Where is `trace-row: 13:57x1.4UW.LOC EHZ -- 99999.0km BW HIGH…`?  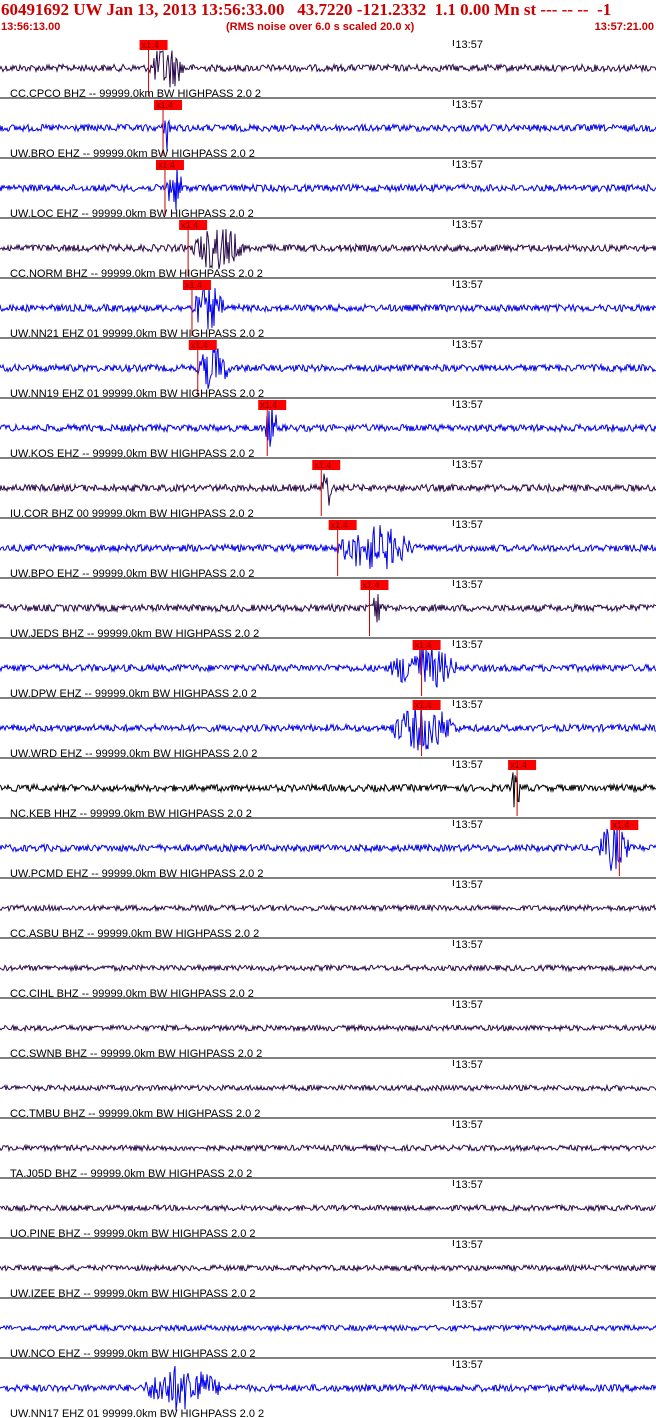
trace-row: 13:57x1.4UW.LOC EHZ -- 99999.0km BW HIGH… is located at coordinates (328, 188).